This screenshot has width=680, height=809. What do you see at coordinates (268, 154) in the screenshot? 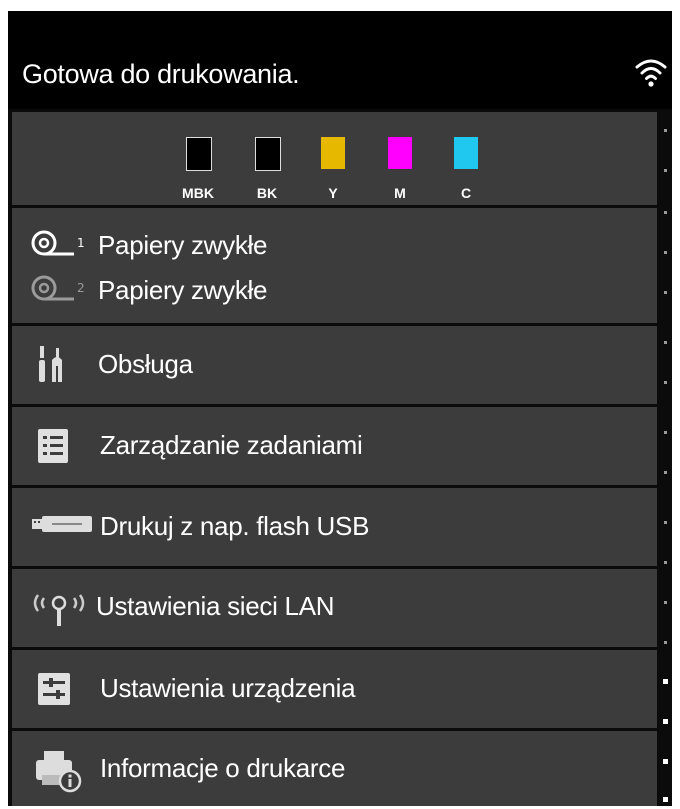
I see `ink-tank-bk` at bounding box center [268, 154].